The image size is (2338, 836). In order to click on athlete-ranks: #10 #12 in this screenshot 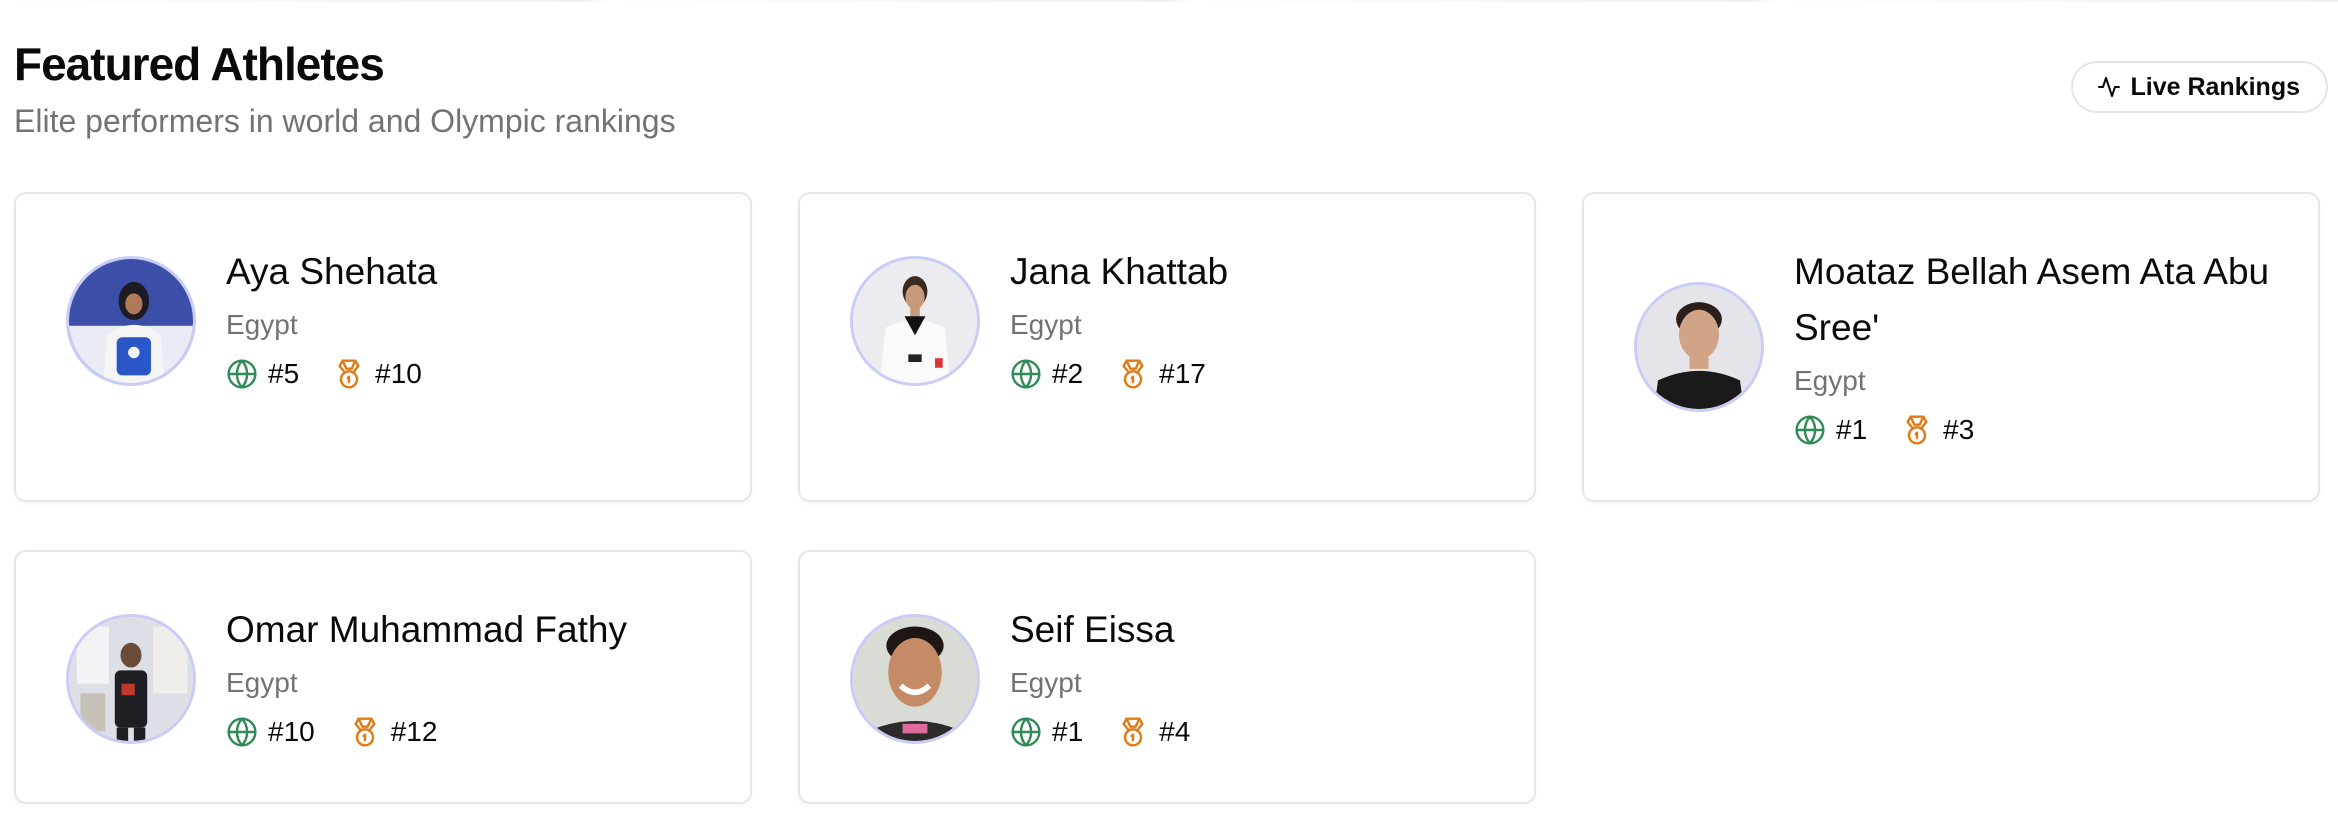, I will do `click(476, 732)`.